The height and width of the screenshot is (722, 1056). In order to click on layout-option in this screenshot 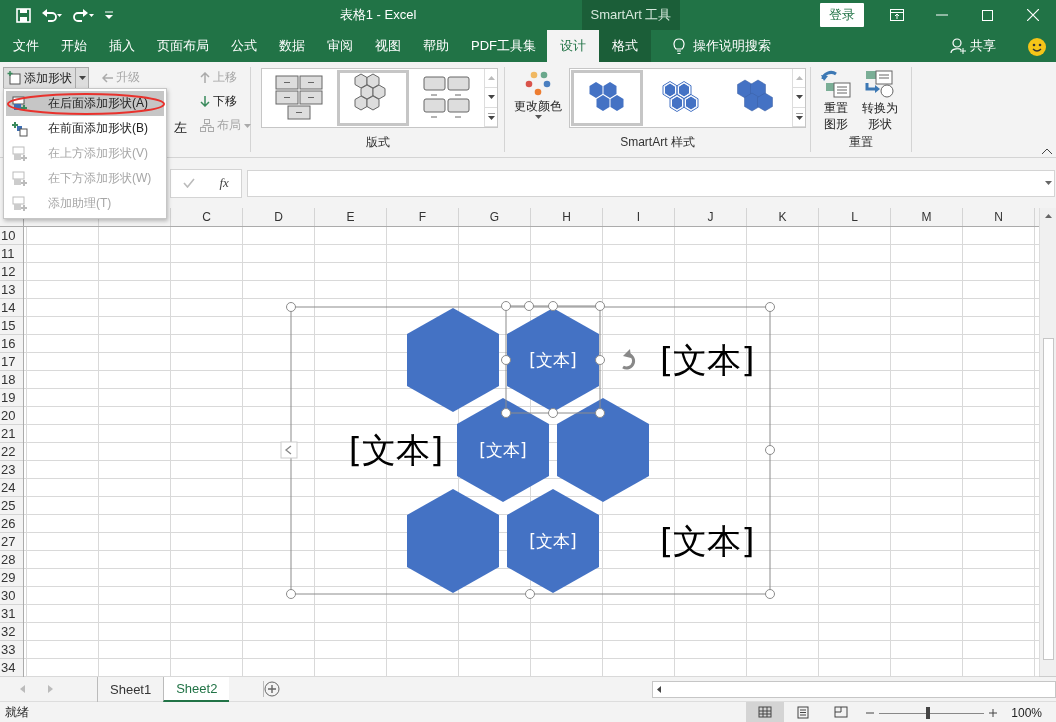, I will do `click(373, 98)`.